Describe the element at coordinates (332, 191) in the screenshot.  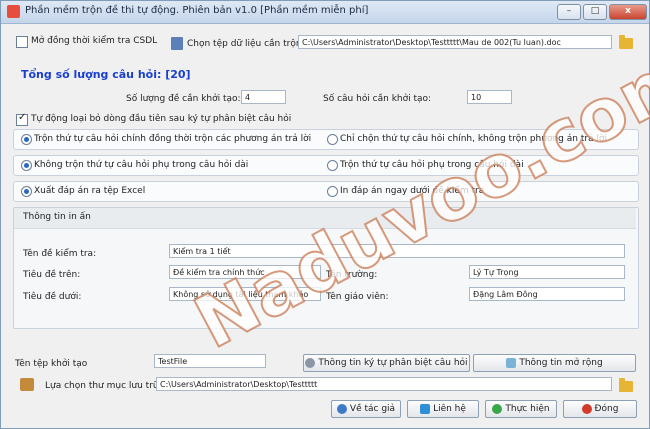
I see `option-3-right-radio` at that location.